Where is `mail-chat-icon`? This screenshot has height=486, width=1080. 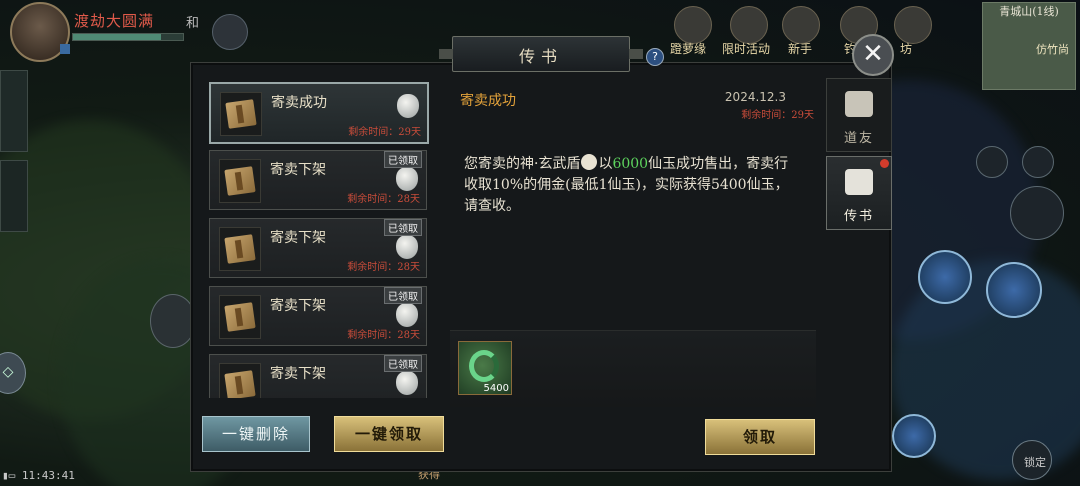 mail-chat-icon is located at coordinates (859, 182).